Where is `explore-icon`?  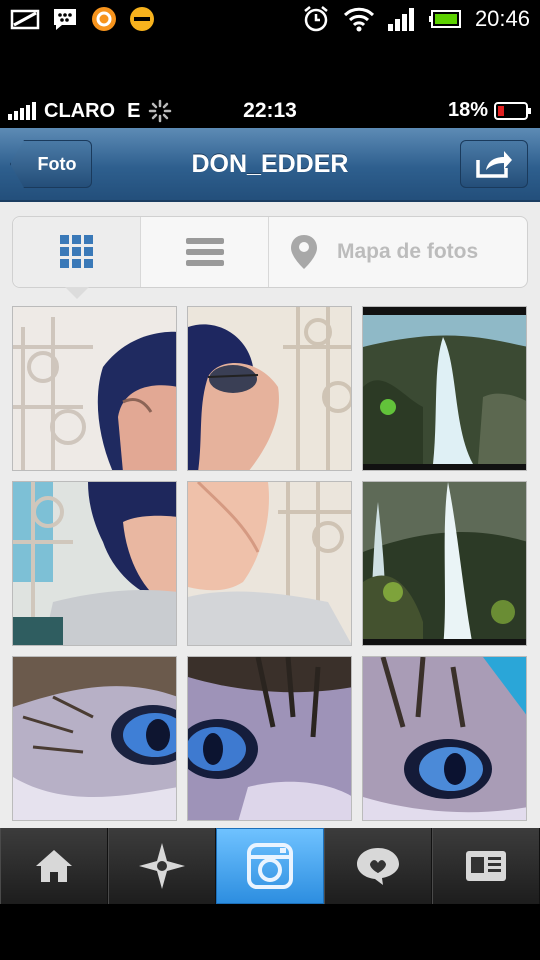 explore-icon is located at coordinates (162, 866).